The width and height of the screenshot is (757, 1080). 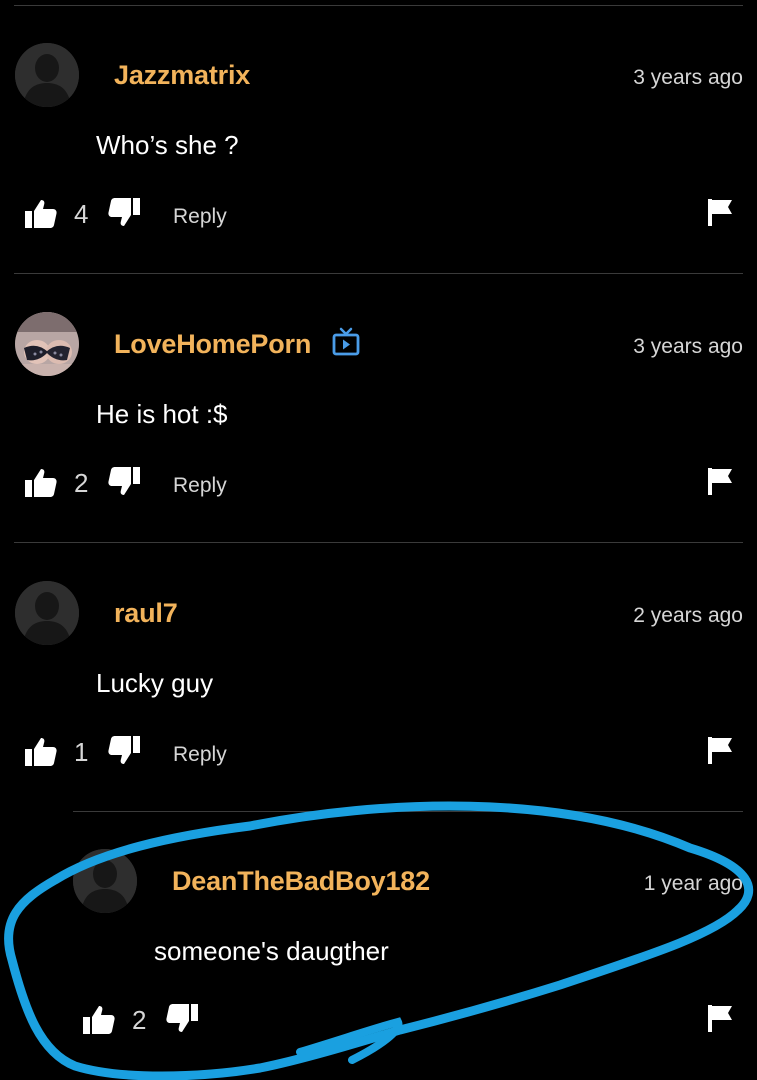 I want to click on comment-timestamp: 1 year ago, so click(x=693, y=883).